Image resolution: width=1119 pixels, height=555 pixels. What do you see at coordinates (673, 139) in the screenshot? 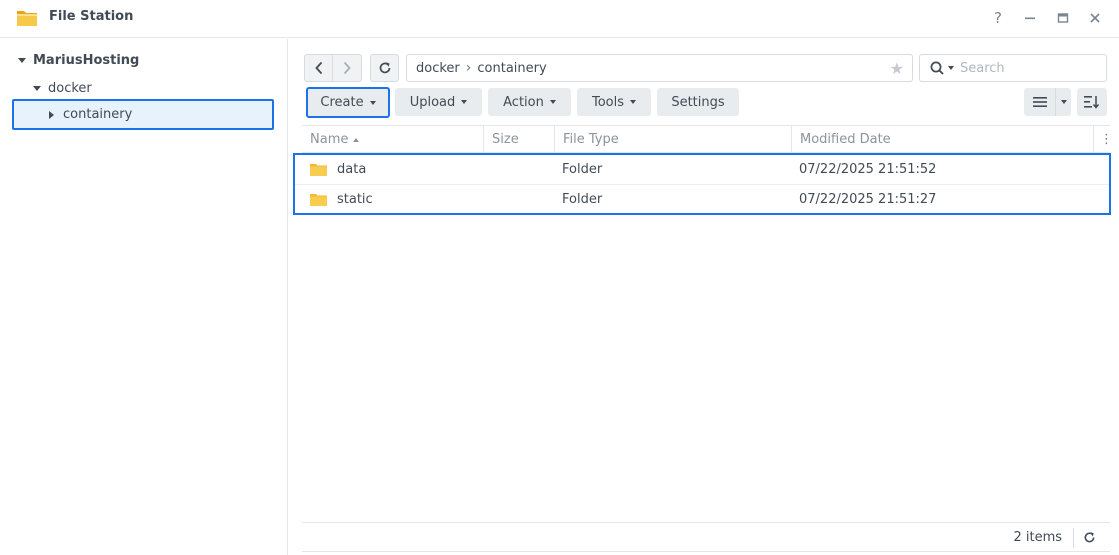
I see `column-header-file-type: File Type` at bounding box center [673, 139].